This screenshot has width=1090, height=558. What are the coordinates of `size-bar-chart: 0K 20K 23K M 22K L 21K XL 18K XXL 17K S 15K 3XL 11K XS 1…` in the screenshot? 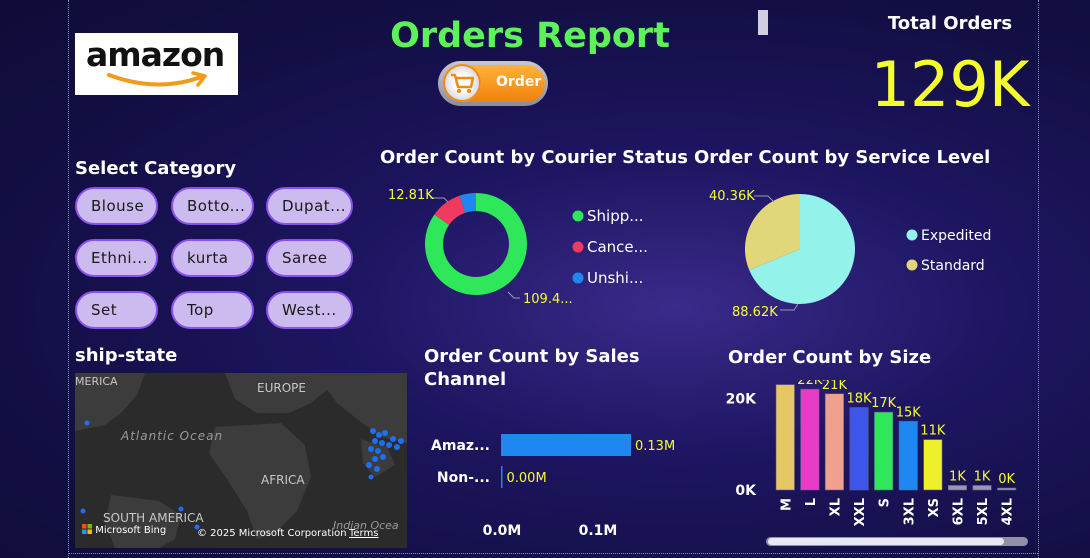 It's located at (875, 455).